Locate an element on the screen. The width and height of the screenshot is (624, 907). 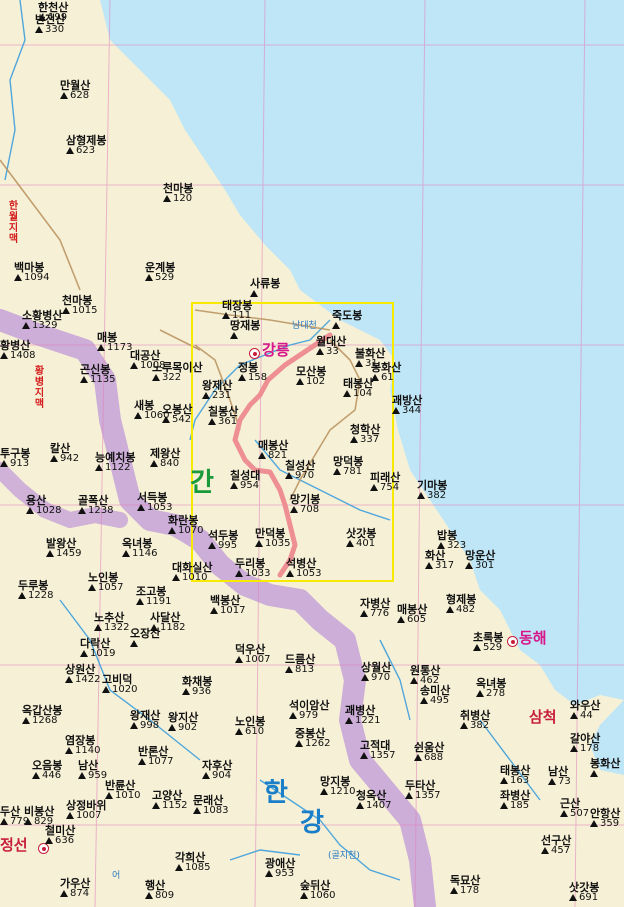
peak-marker: 남산 73 is located at coordinates (559, 776).